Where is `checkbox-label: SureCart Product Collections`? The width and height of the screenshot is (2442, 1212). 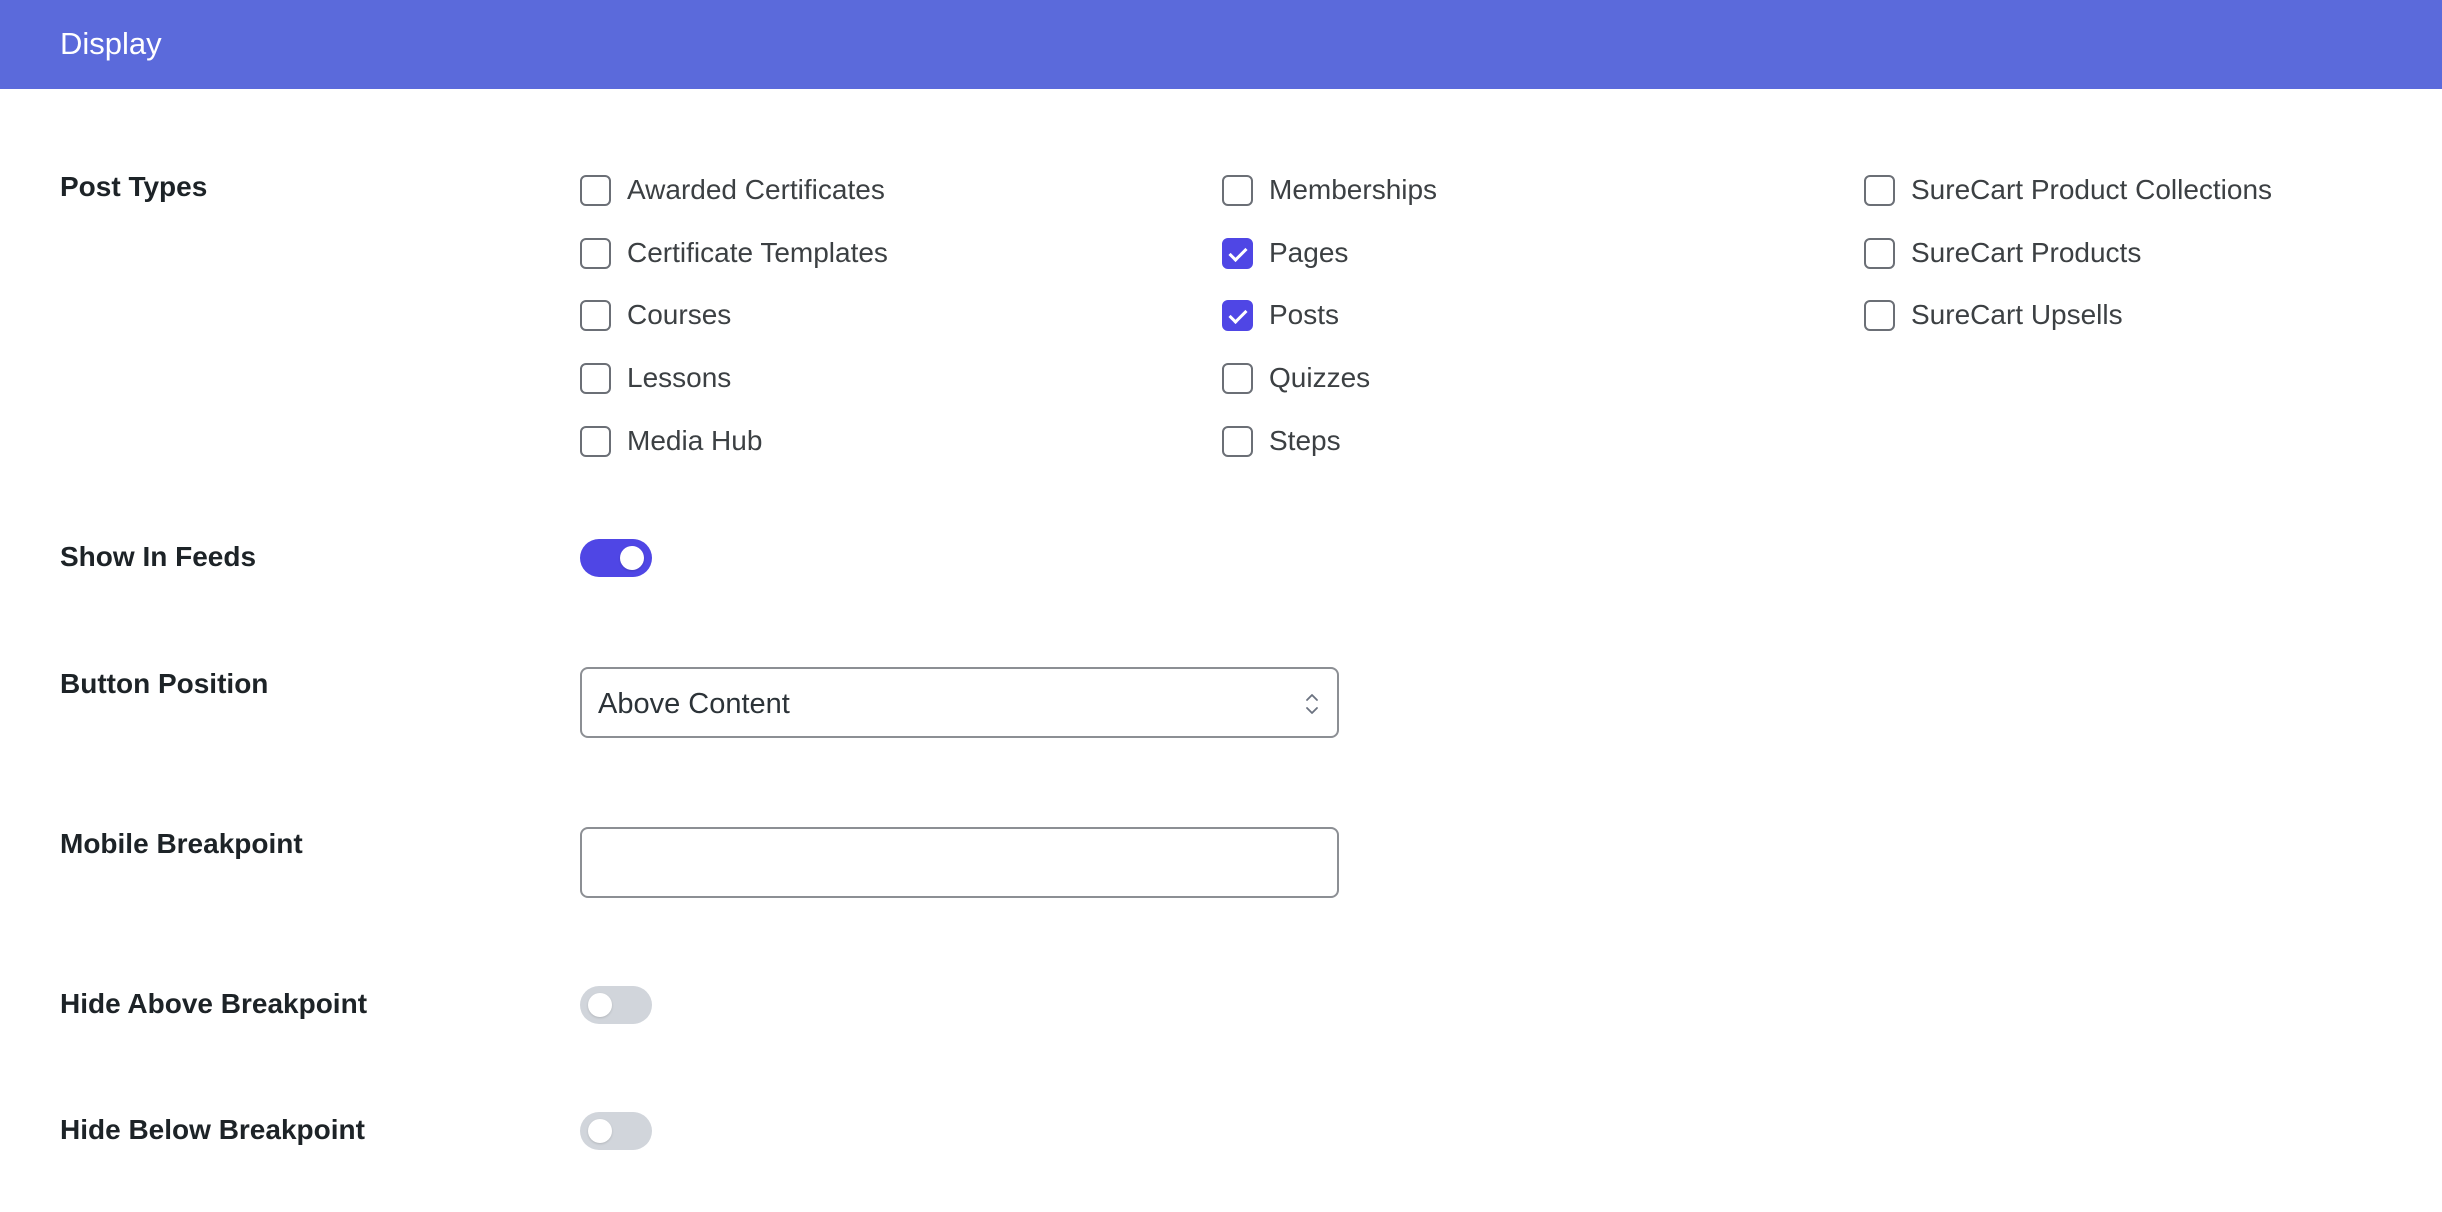 checkbox-label: SureCart Product Collections is located at coordinates (2092, 189).